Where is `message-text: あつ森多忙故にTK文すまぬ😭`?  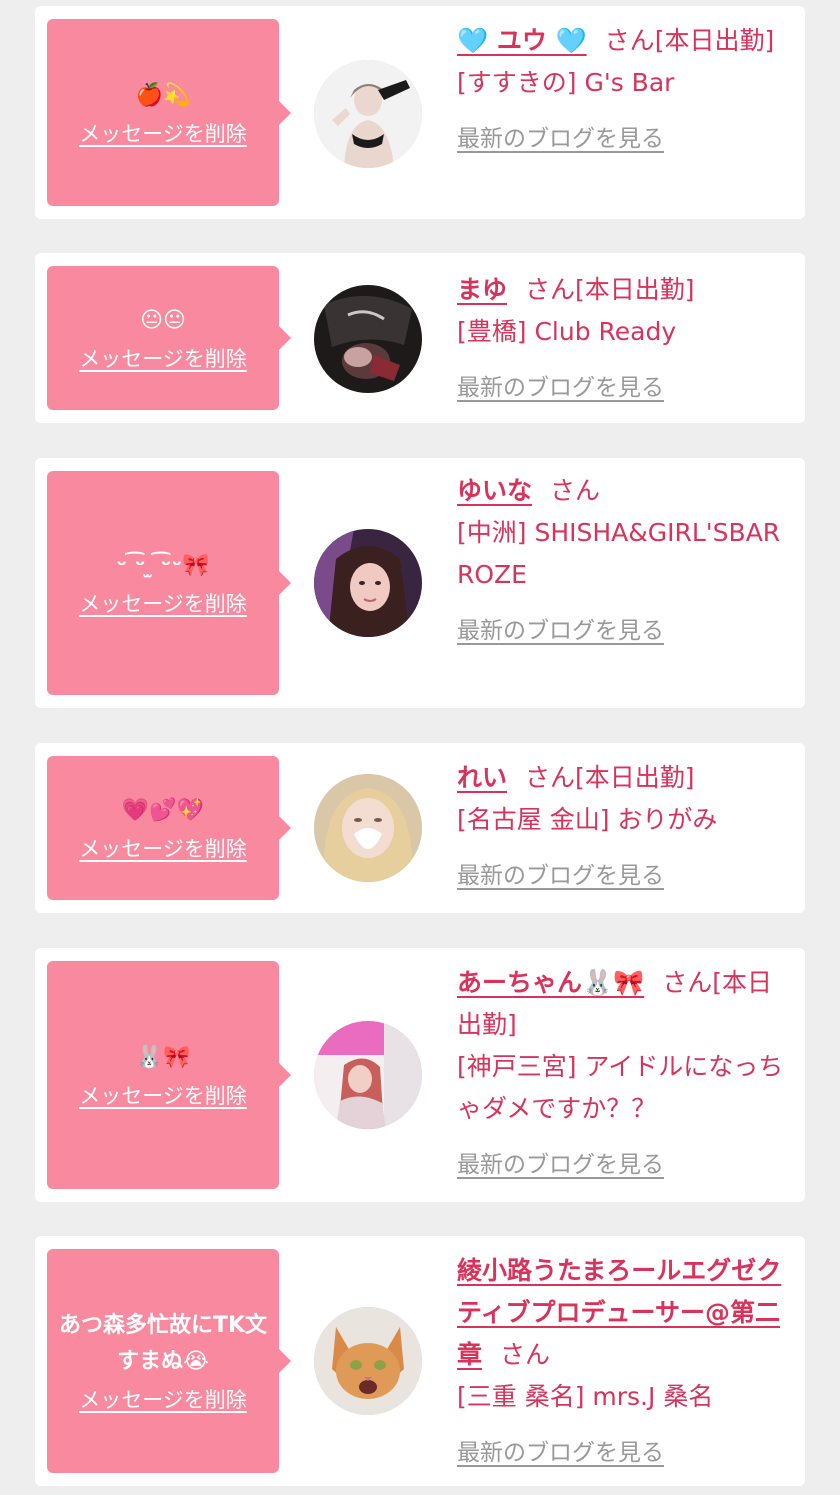
message-text: あつ森多忙故にTK文すまぬ😭 is located at coordinates (163, 1343).